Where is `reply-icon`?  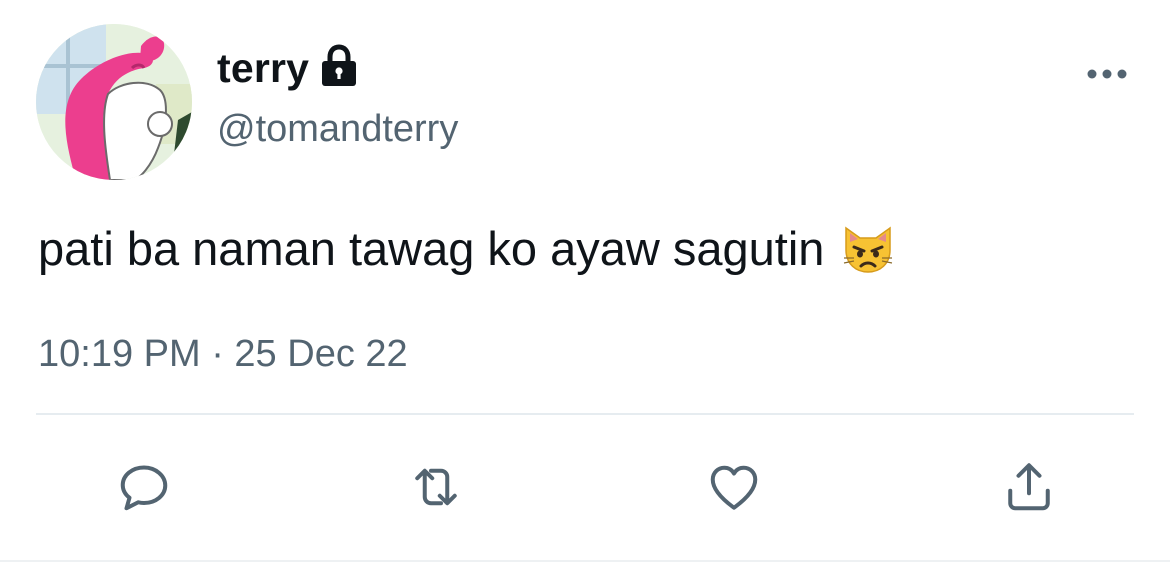 reply-icon is located at coordinates (144, 488).